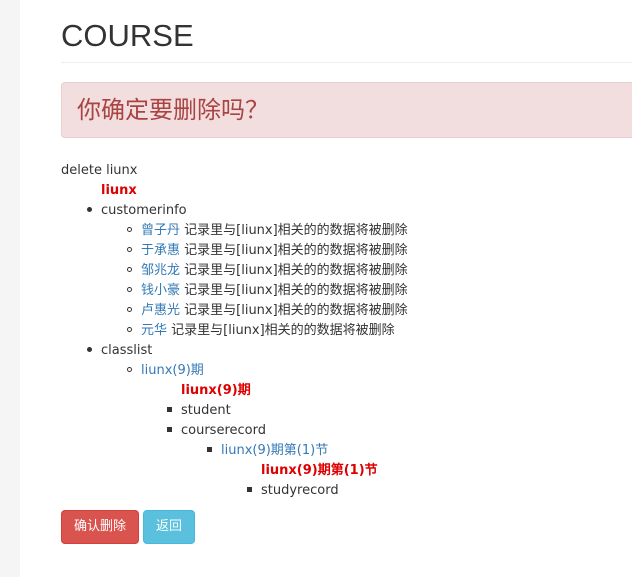 The width and height of the screenshot is (632, 577). I want to click on delete-confirm-alert: 你确定要删除吗？, so click(346, 110).